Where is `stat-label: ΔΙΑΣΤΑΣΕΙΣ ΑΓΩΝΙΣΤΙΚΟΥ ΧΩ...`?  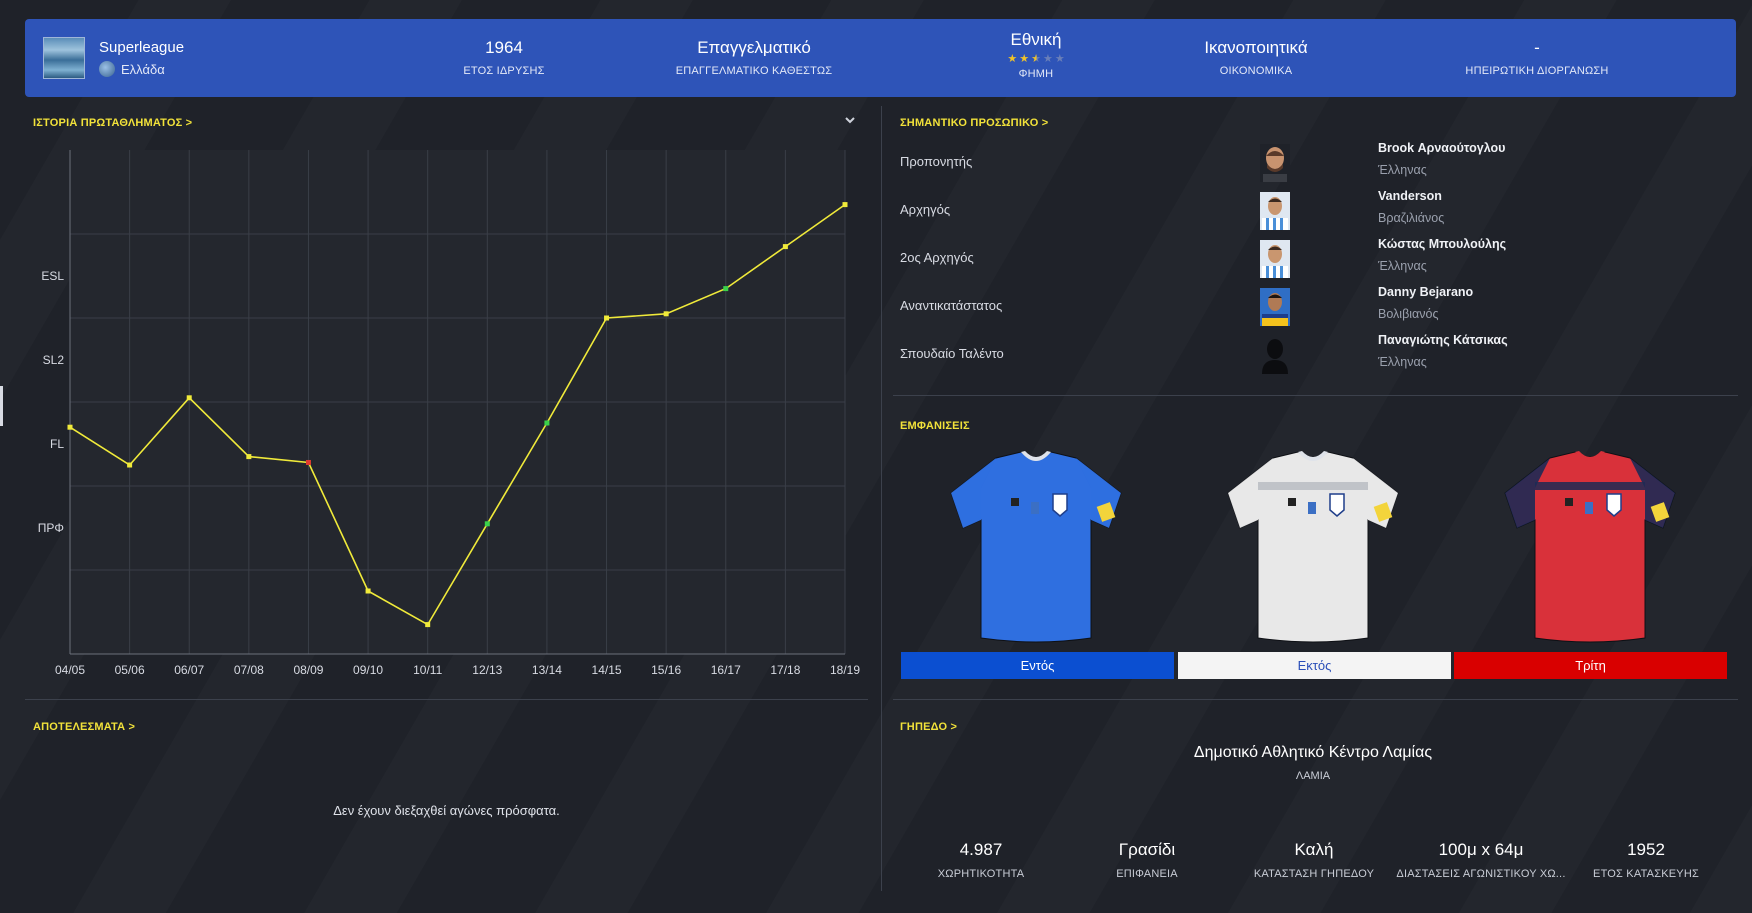
stat-label: ΔΙΑΣΤΑΣΕΙΣ ΑΓΩΝΙΣΤΙΚΟΥ ΧΩ... is located at coordinates (1481, 874).